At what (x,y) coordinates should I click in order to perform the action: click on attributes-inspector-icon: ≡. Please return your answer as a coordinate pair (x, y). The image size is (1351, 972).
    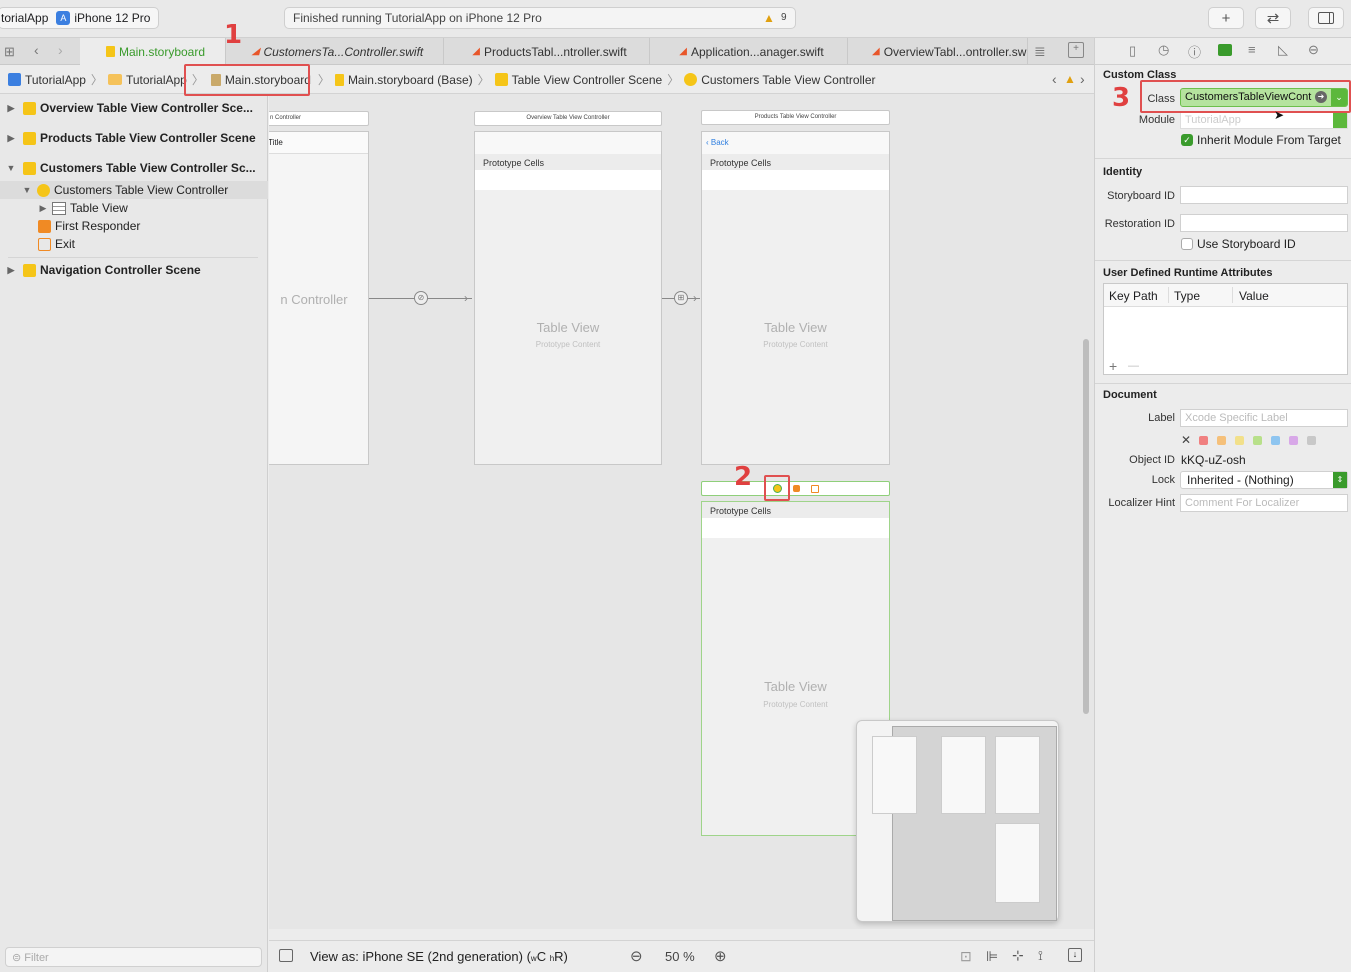
    Looking at the image, I should click on (1252, 49).